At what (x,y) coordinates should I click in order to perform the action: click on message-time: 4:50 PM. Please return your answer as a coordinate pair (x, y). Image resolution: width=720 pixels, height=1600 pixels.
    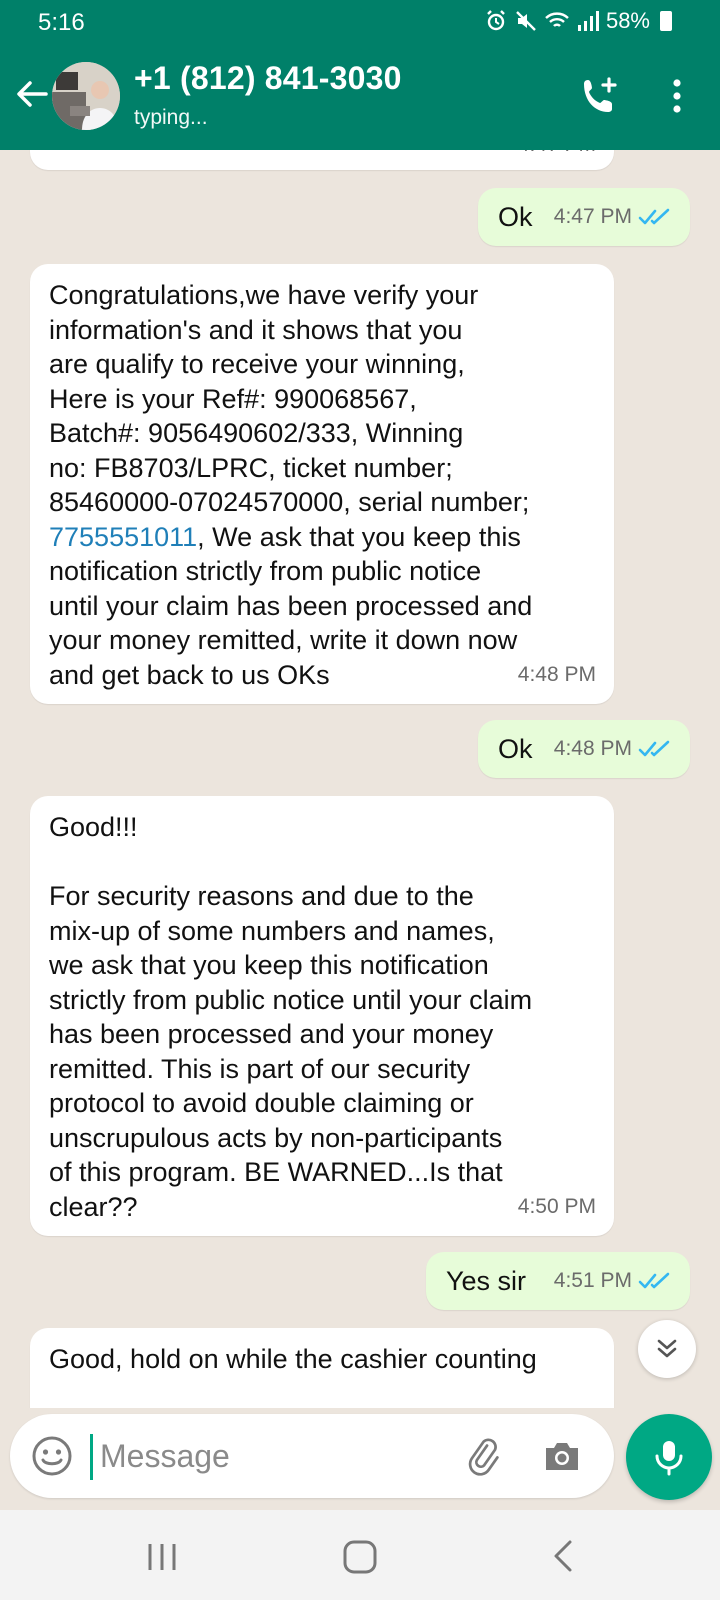
    Looking at the image, I should click on (556, 1206).